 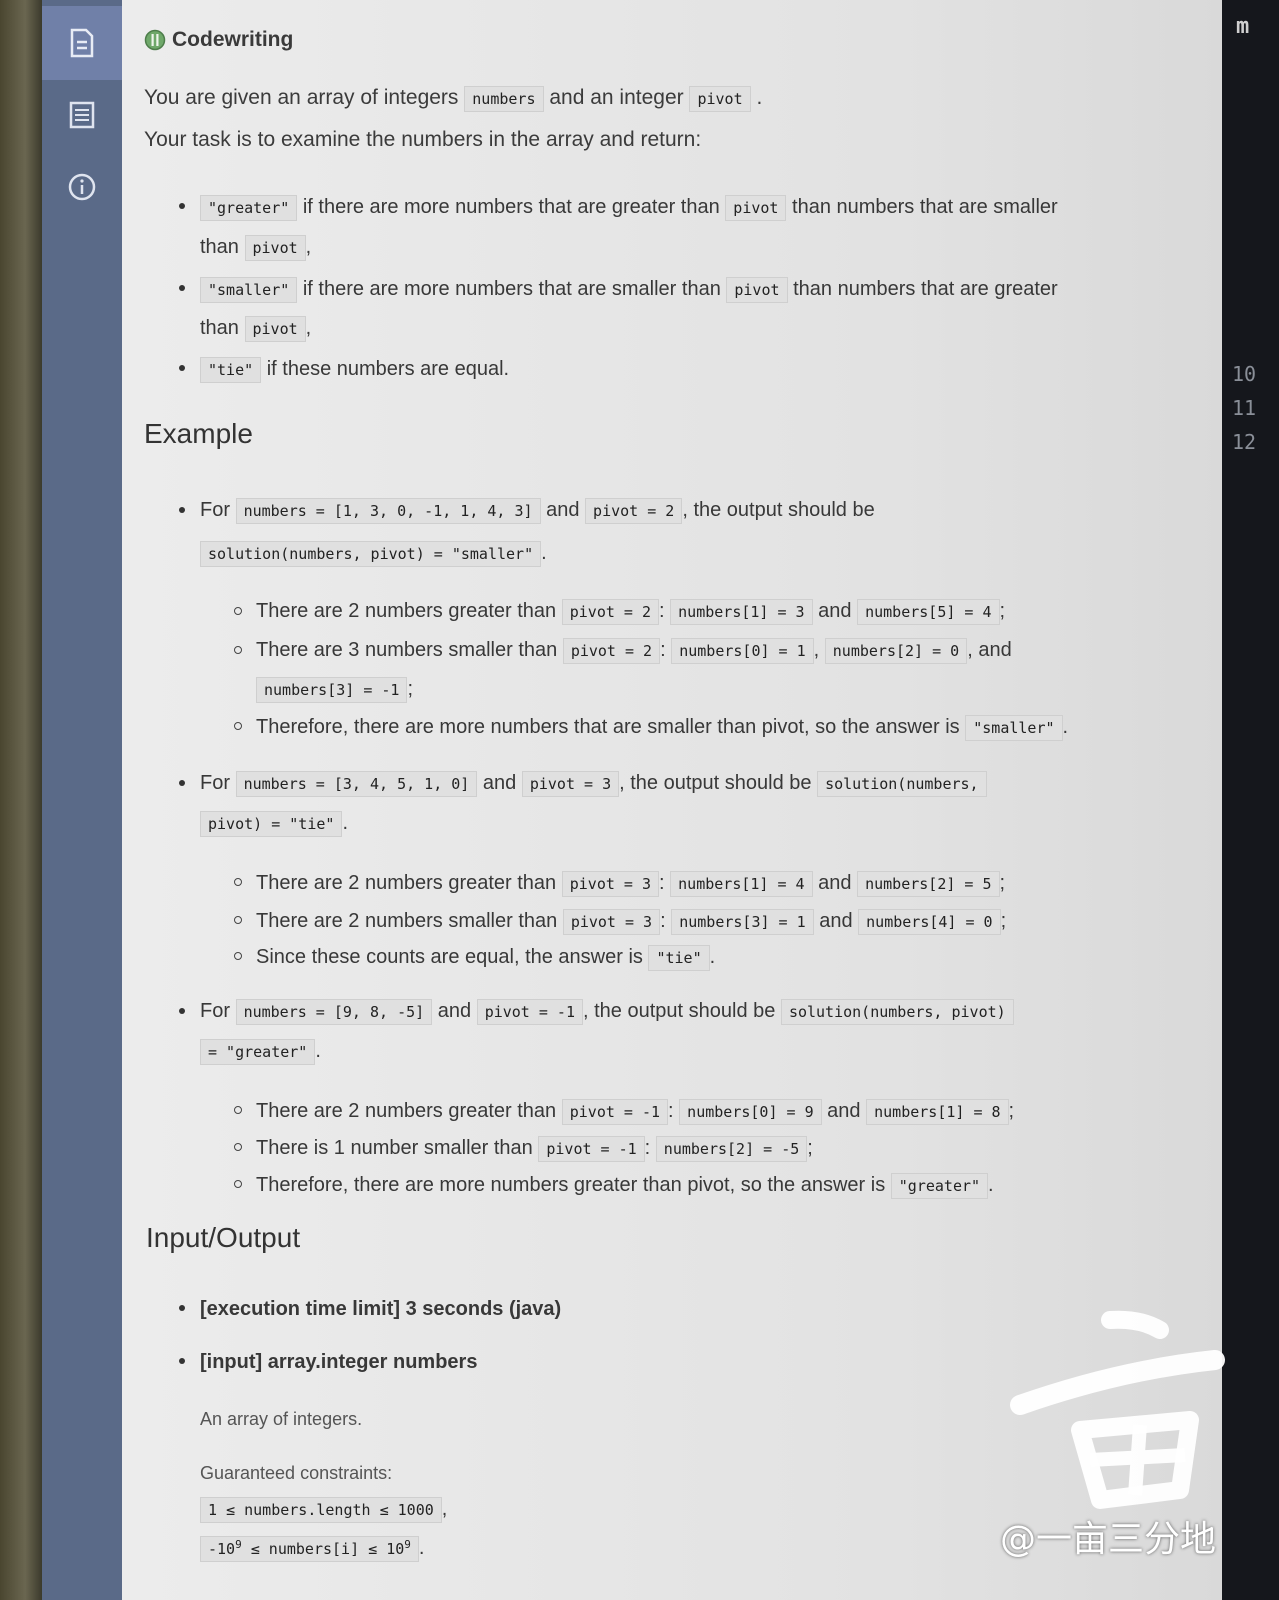 What do you see at coordinates (323, 1509) in the screenshot?
I see `constraint-length: 1 ≤ numbers.length ≤ 1000,` at bounding box center [323, 1509].